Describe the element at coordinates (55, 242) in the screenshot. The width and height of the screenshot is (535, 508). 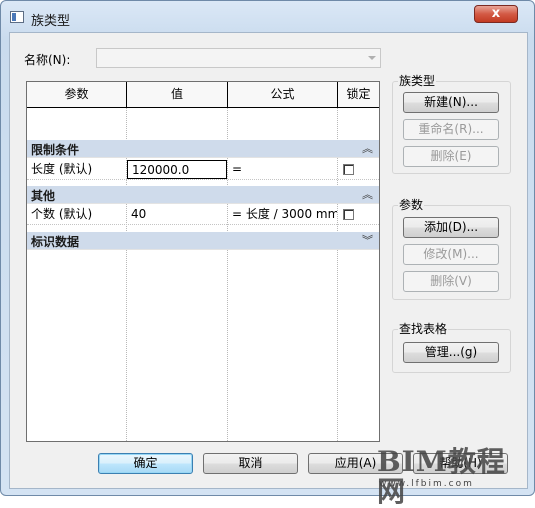
I see `group-label: 标识数据` at that location.